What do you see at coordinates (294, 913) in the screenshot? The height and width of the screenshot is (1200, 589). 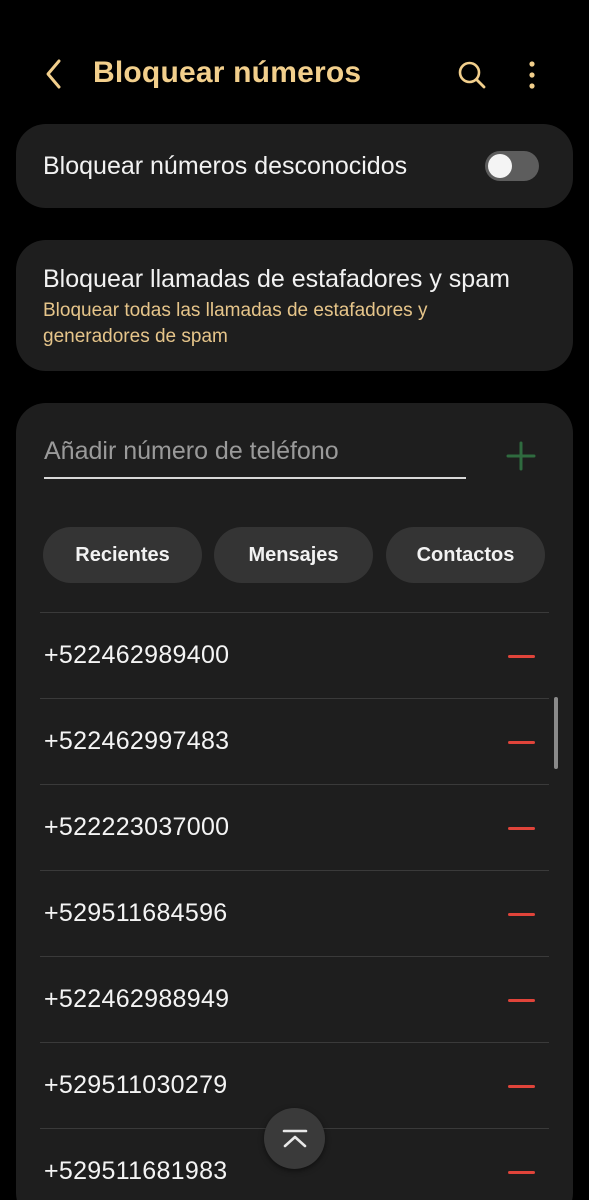 I see `list-item: +529511684596` at bounding box center [294, 913].